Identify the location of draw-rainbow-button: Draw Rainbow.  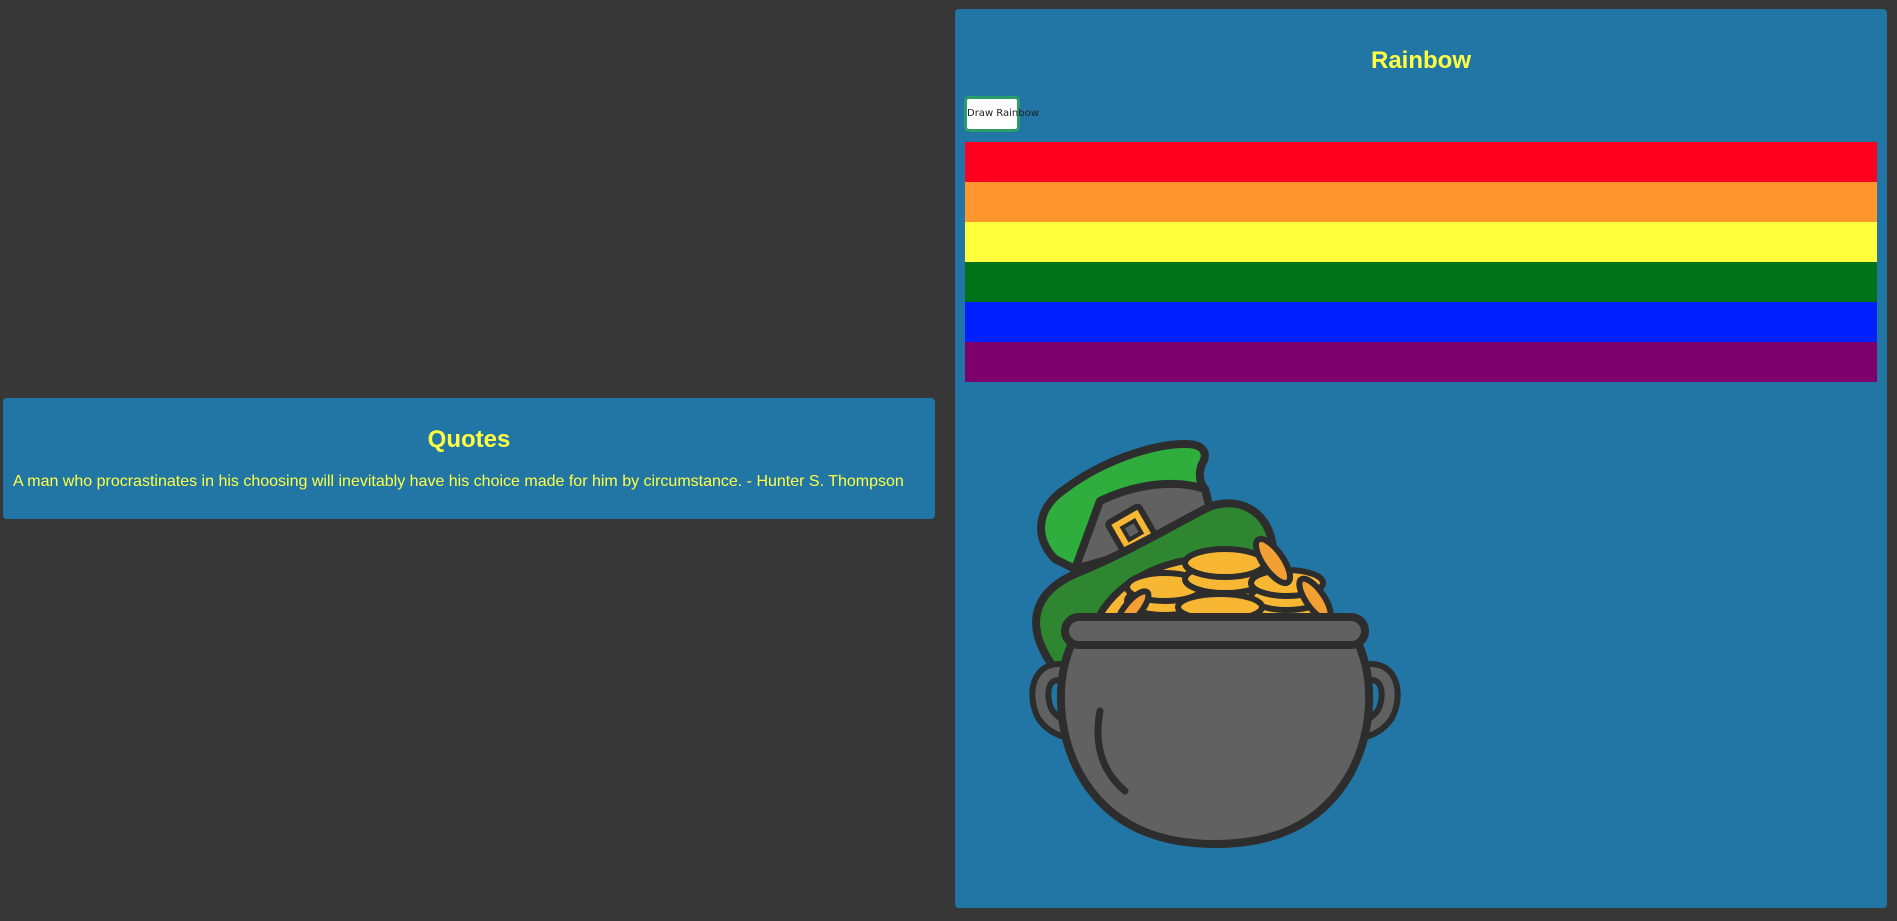
(1001, 114).